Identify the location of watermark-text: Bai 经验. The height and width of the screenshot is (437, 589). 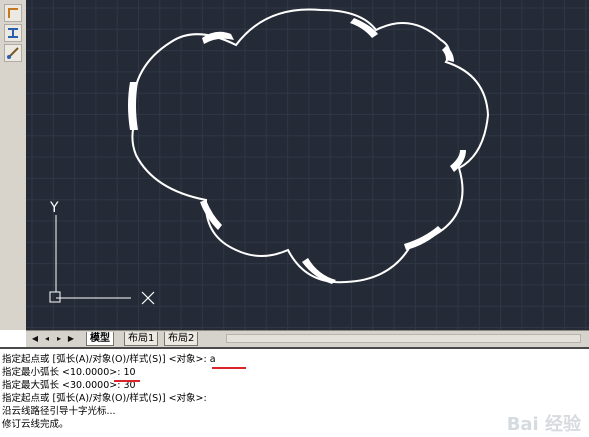
(543, 424).